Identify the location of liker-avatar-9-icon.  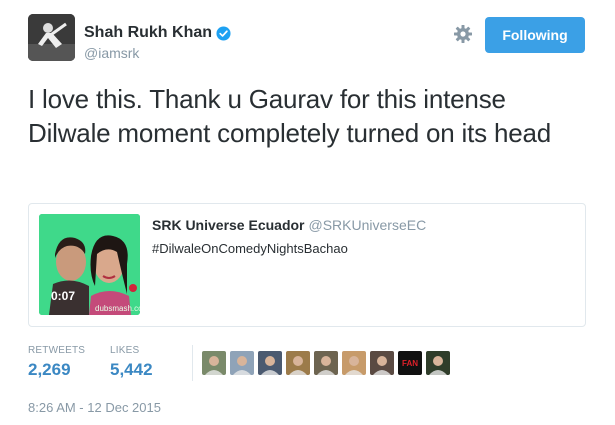
(438, 363).